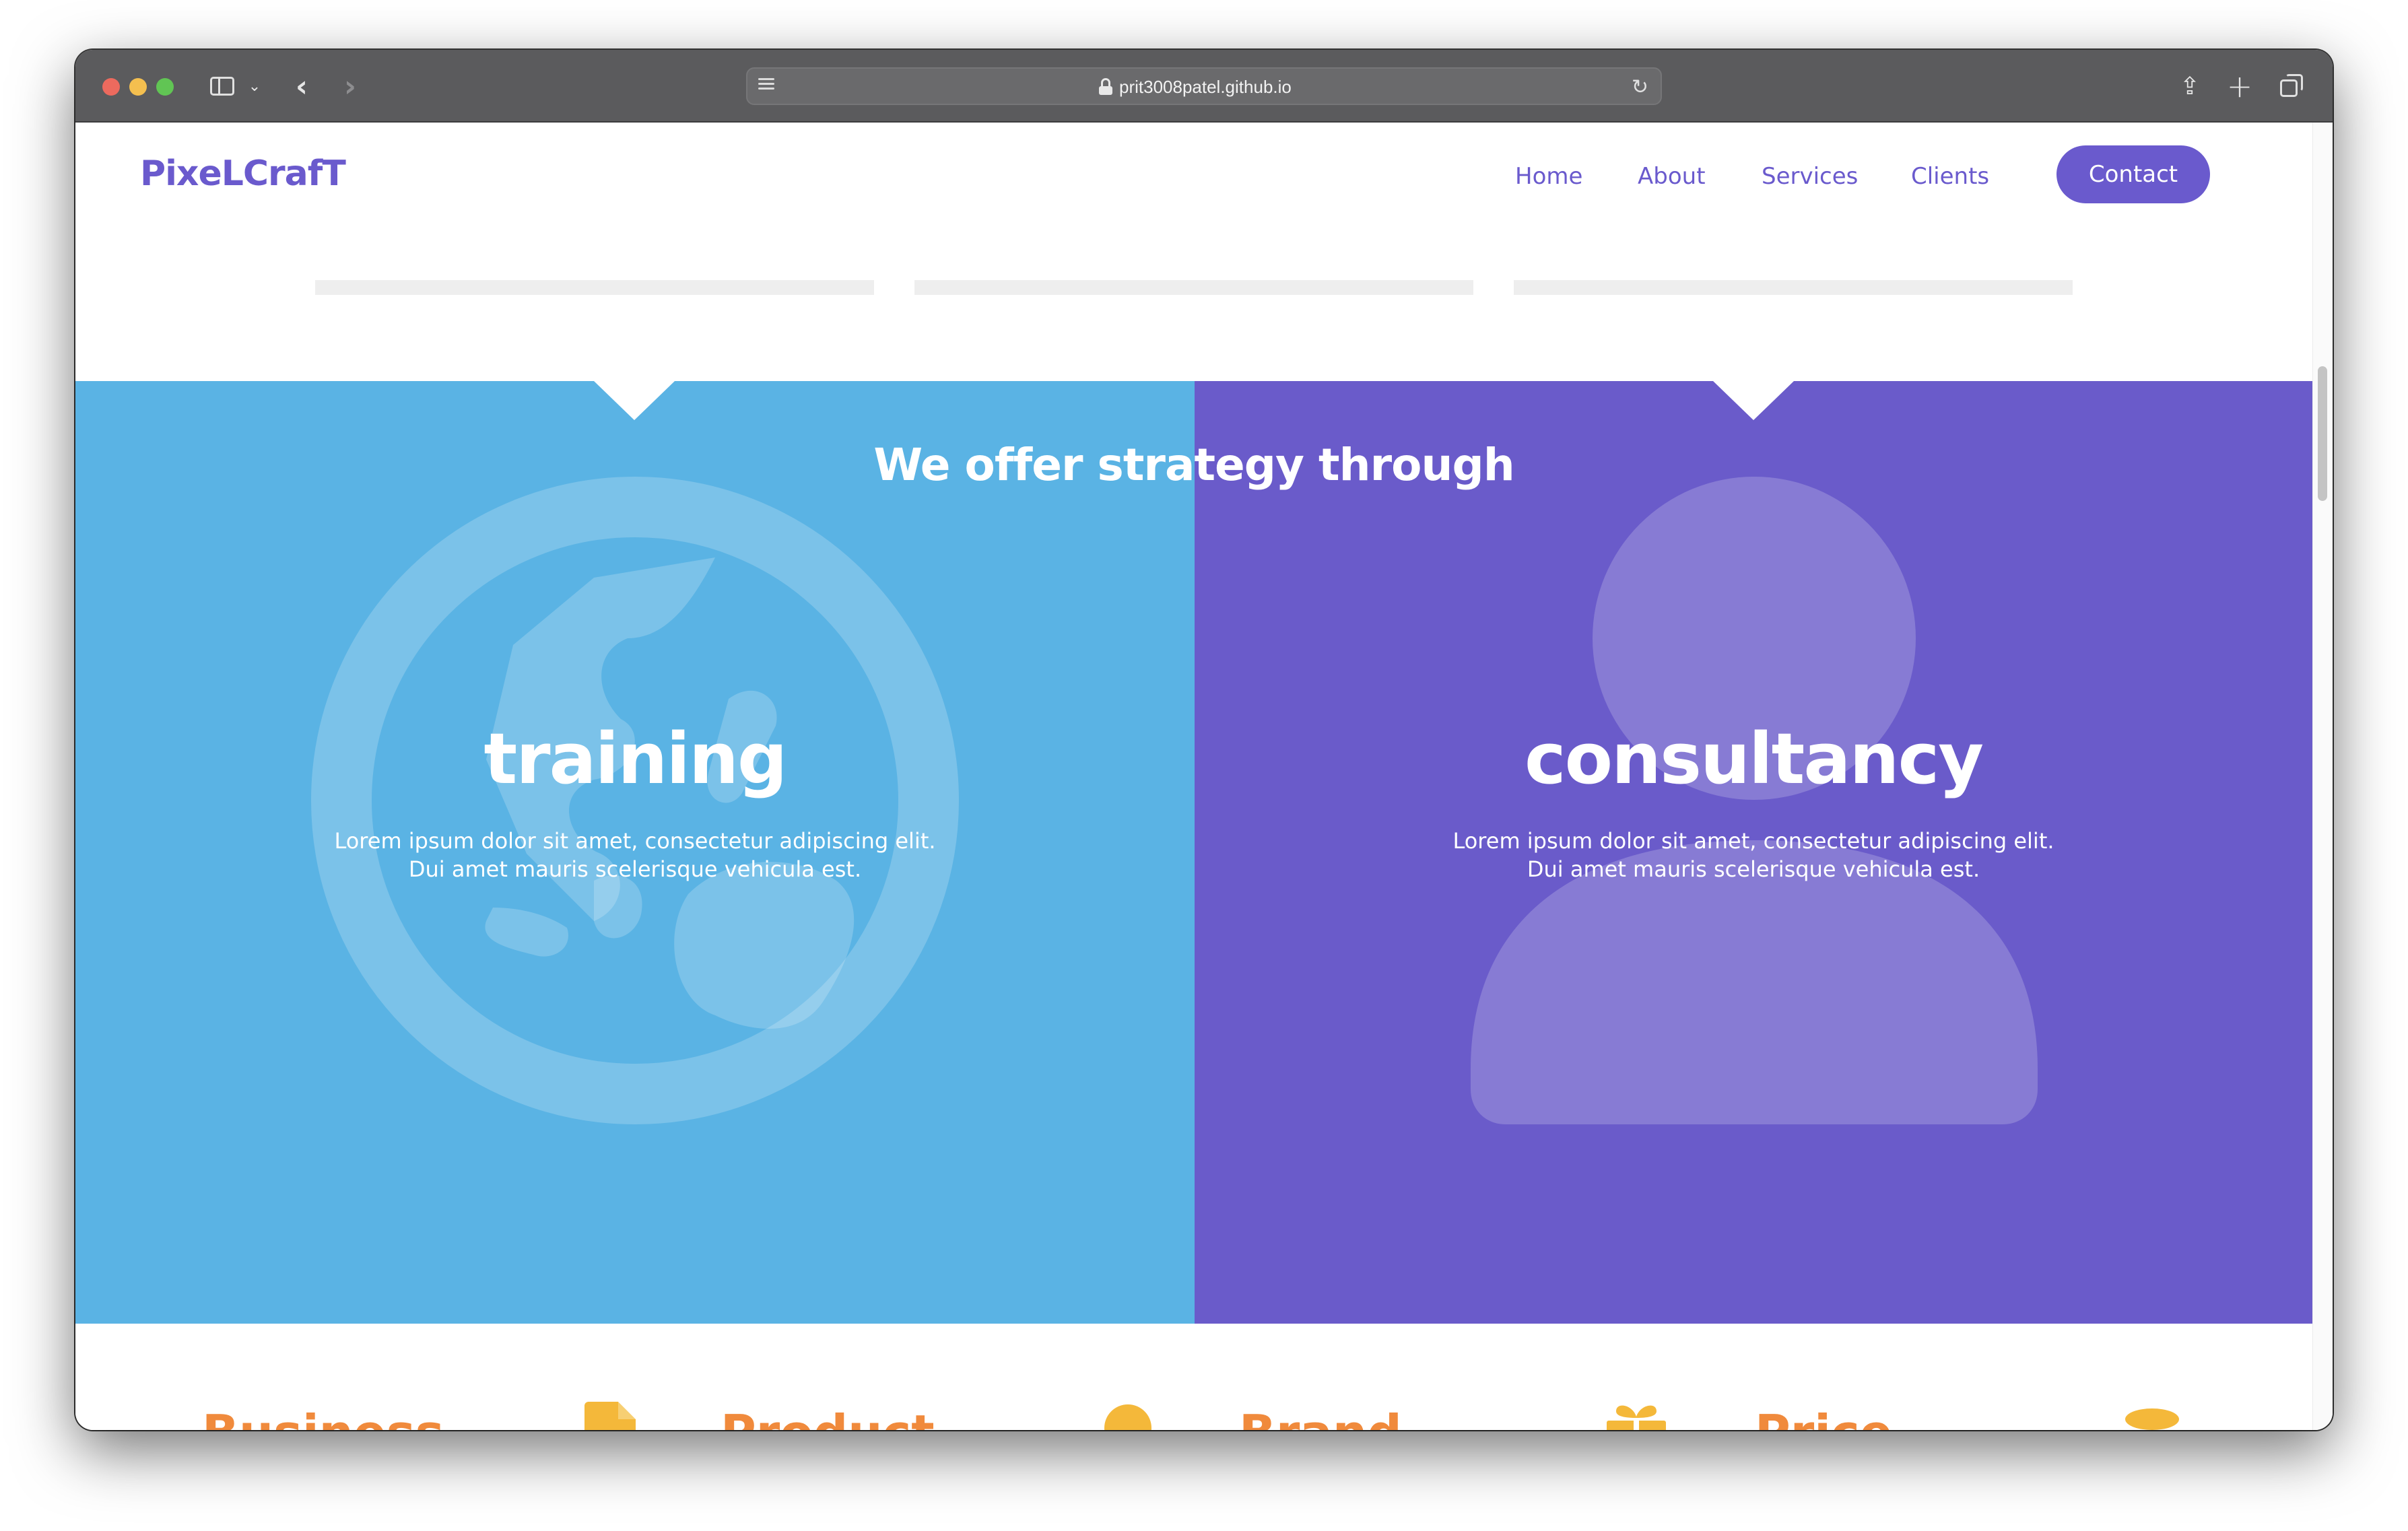  Describe the element at coordinates (766, 87) in the screenshot. I see `reader-mode-icon` at that location.